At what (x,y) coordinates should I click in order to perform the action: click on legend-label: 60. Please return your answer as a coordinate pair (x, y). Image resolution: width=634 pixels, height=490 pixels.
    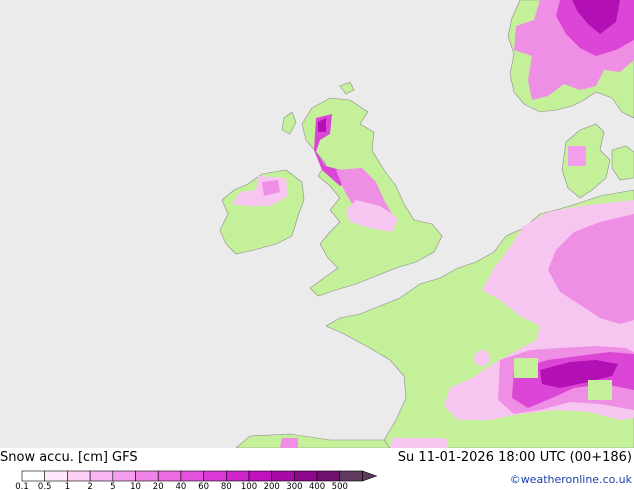
    Looking at the image, I should click on (203, 486).